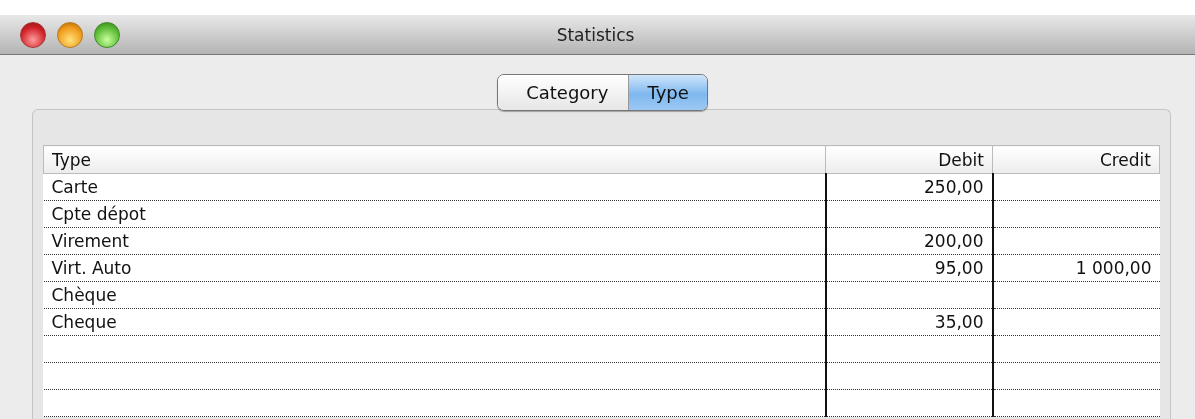  Describe the element at coordinates (70, 34) in the screenshot. I see `minimize-button` at that location.